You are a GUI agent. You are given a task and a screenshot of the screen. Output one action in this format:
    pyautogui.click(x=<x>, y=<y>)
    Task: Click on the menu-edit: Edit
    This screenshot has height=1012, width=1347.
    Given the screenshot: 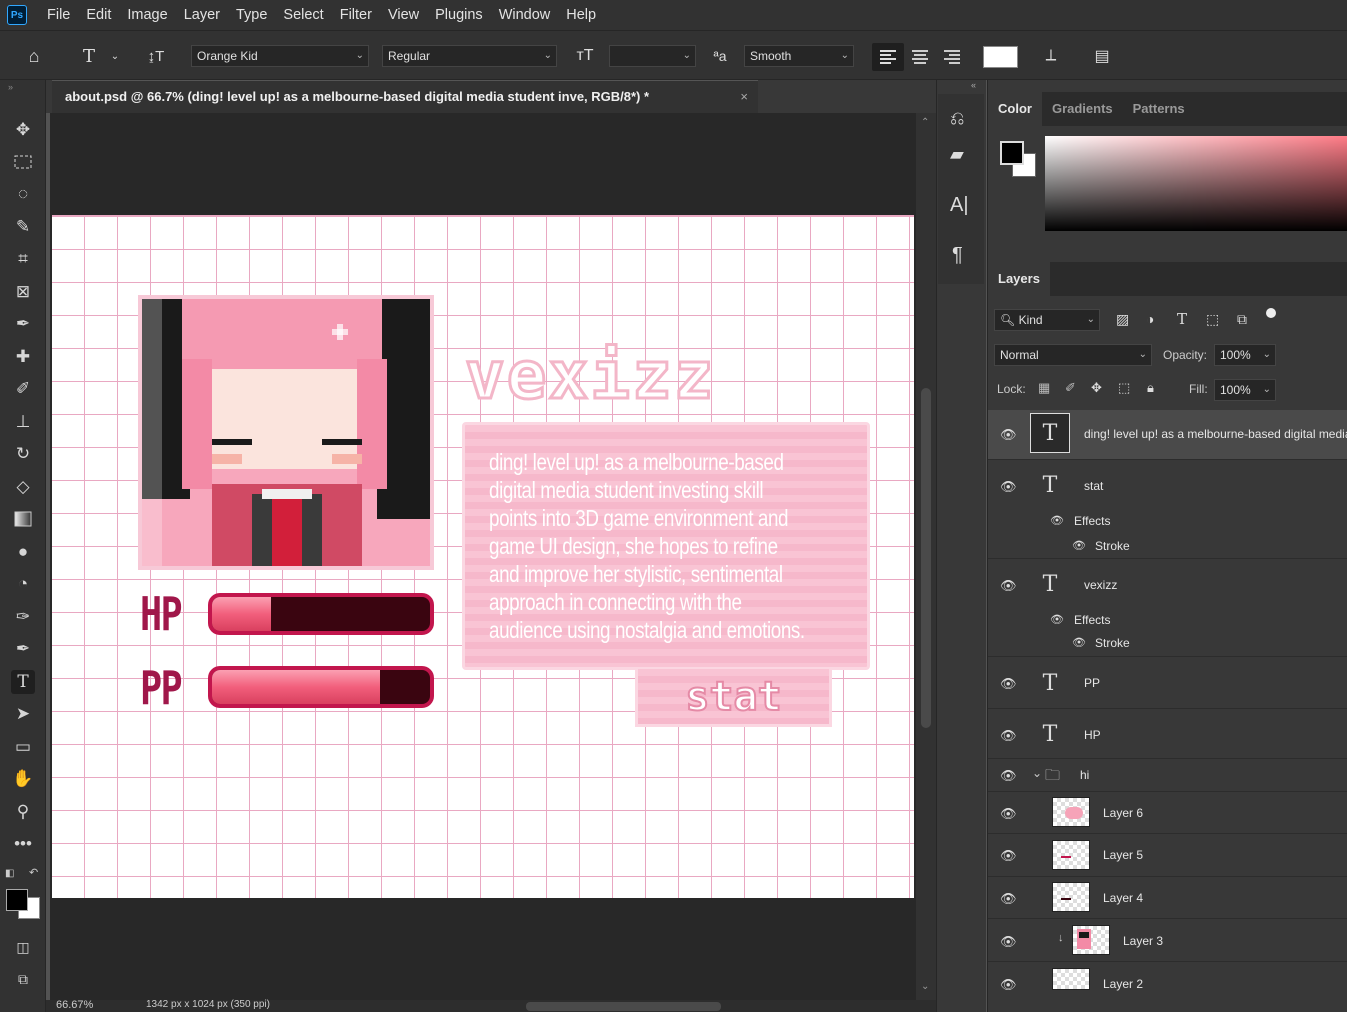 What is the action you would take?
    pyautogui.click(x=98, y=15)
    